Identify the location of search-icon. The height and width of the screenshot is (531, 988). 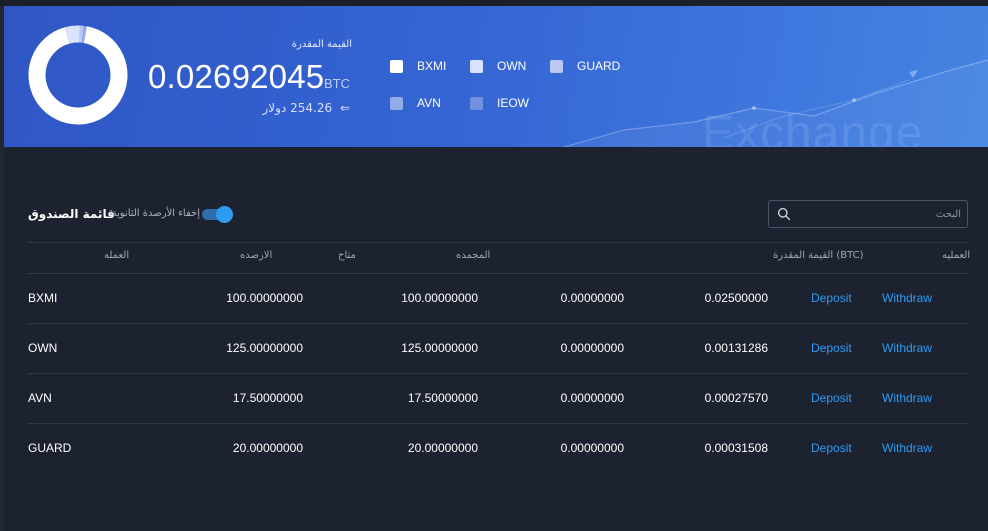
(784, 214).